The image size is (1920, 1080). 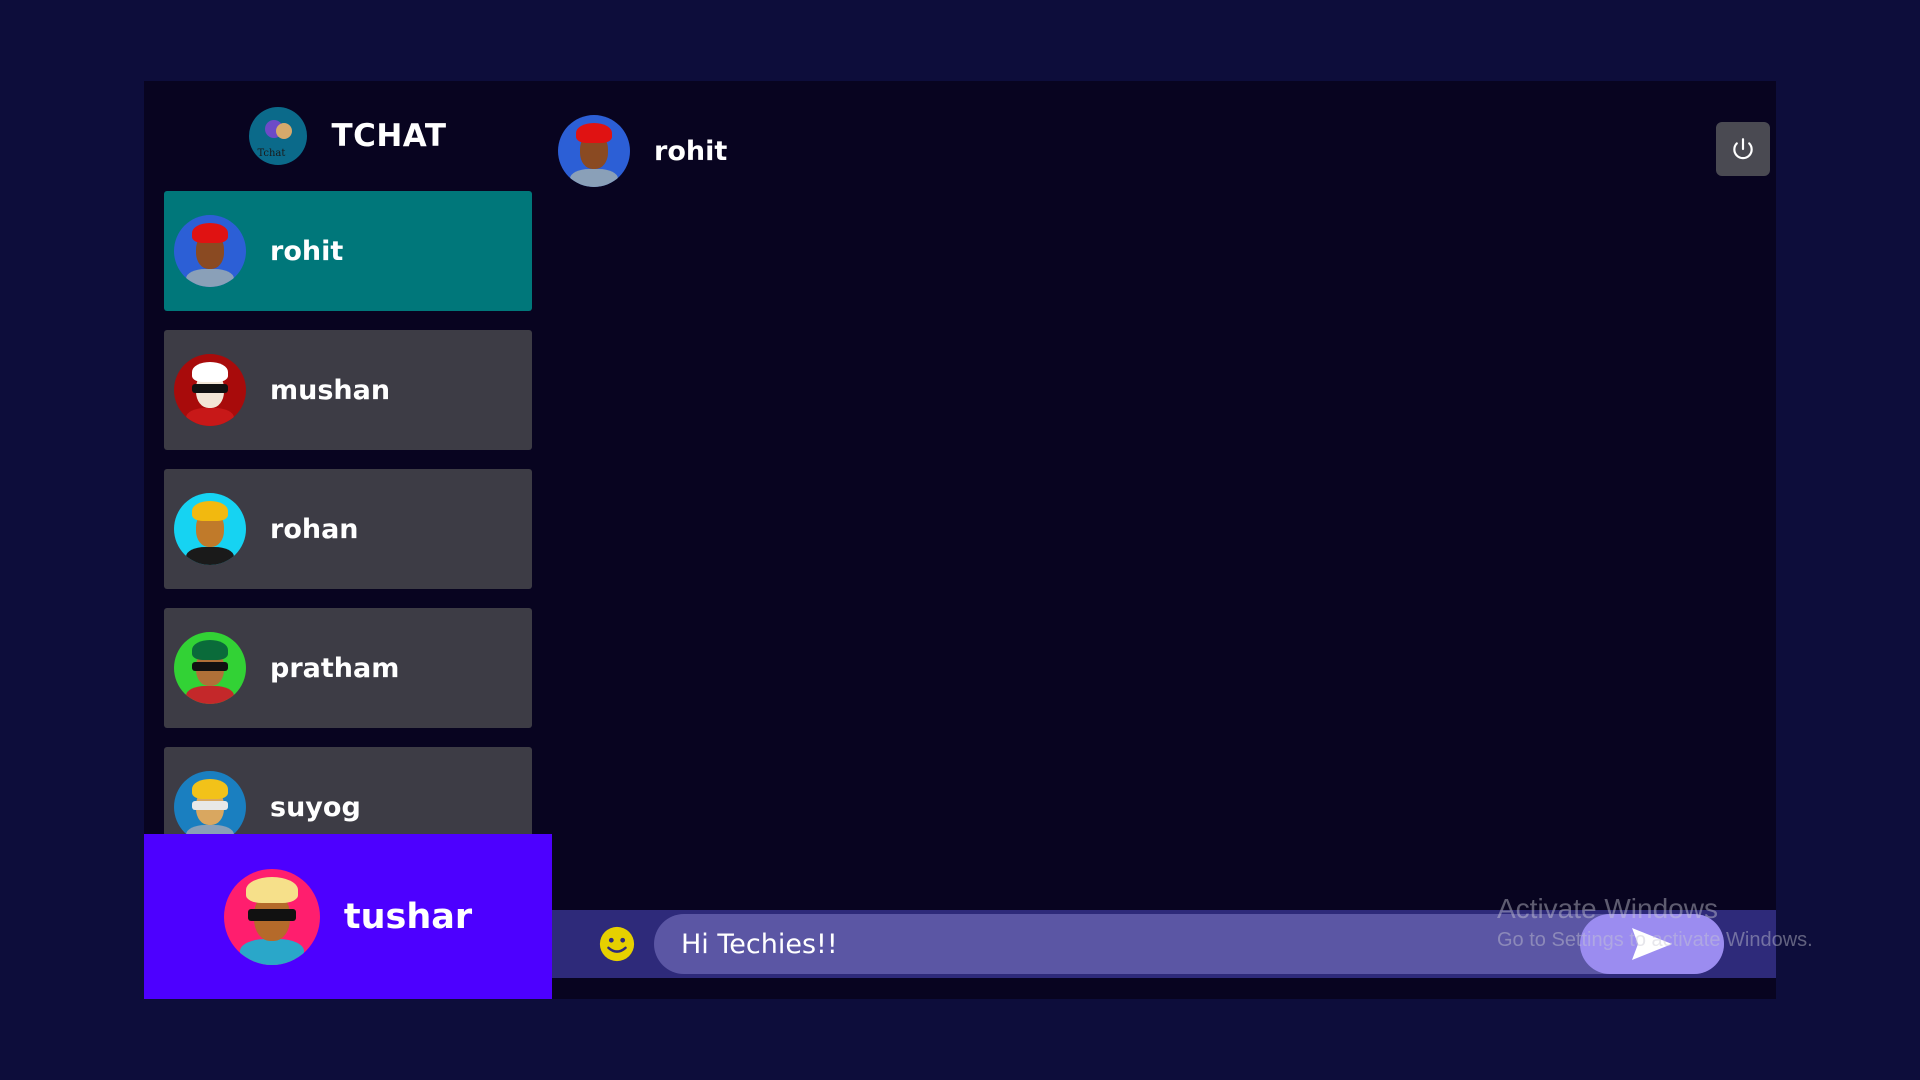 What do you see at coordinates (314, 529) in the screenshot?
I see `contact-name: rohan` at bounding box center [314, 529].